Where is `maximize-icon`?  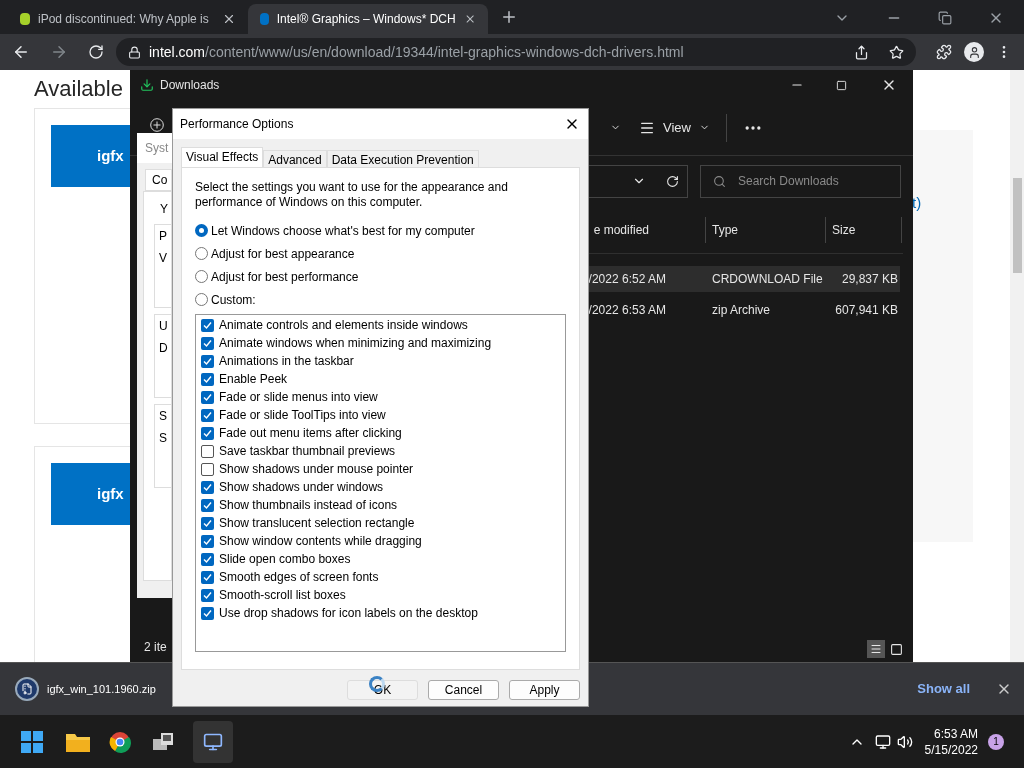
maximize-icon is located at coordinates (841, 85).